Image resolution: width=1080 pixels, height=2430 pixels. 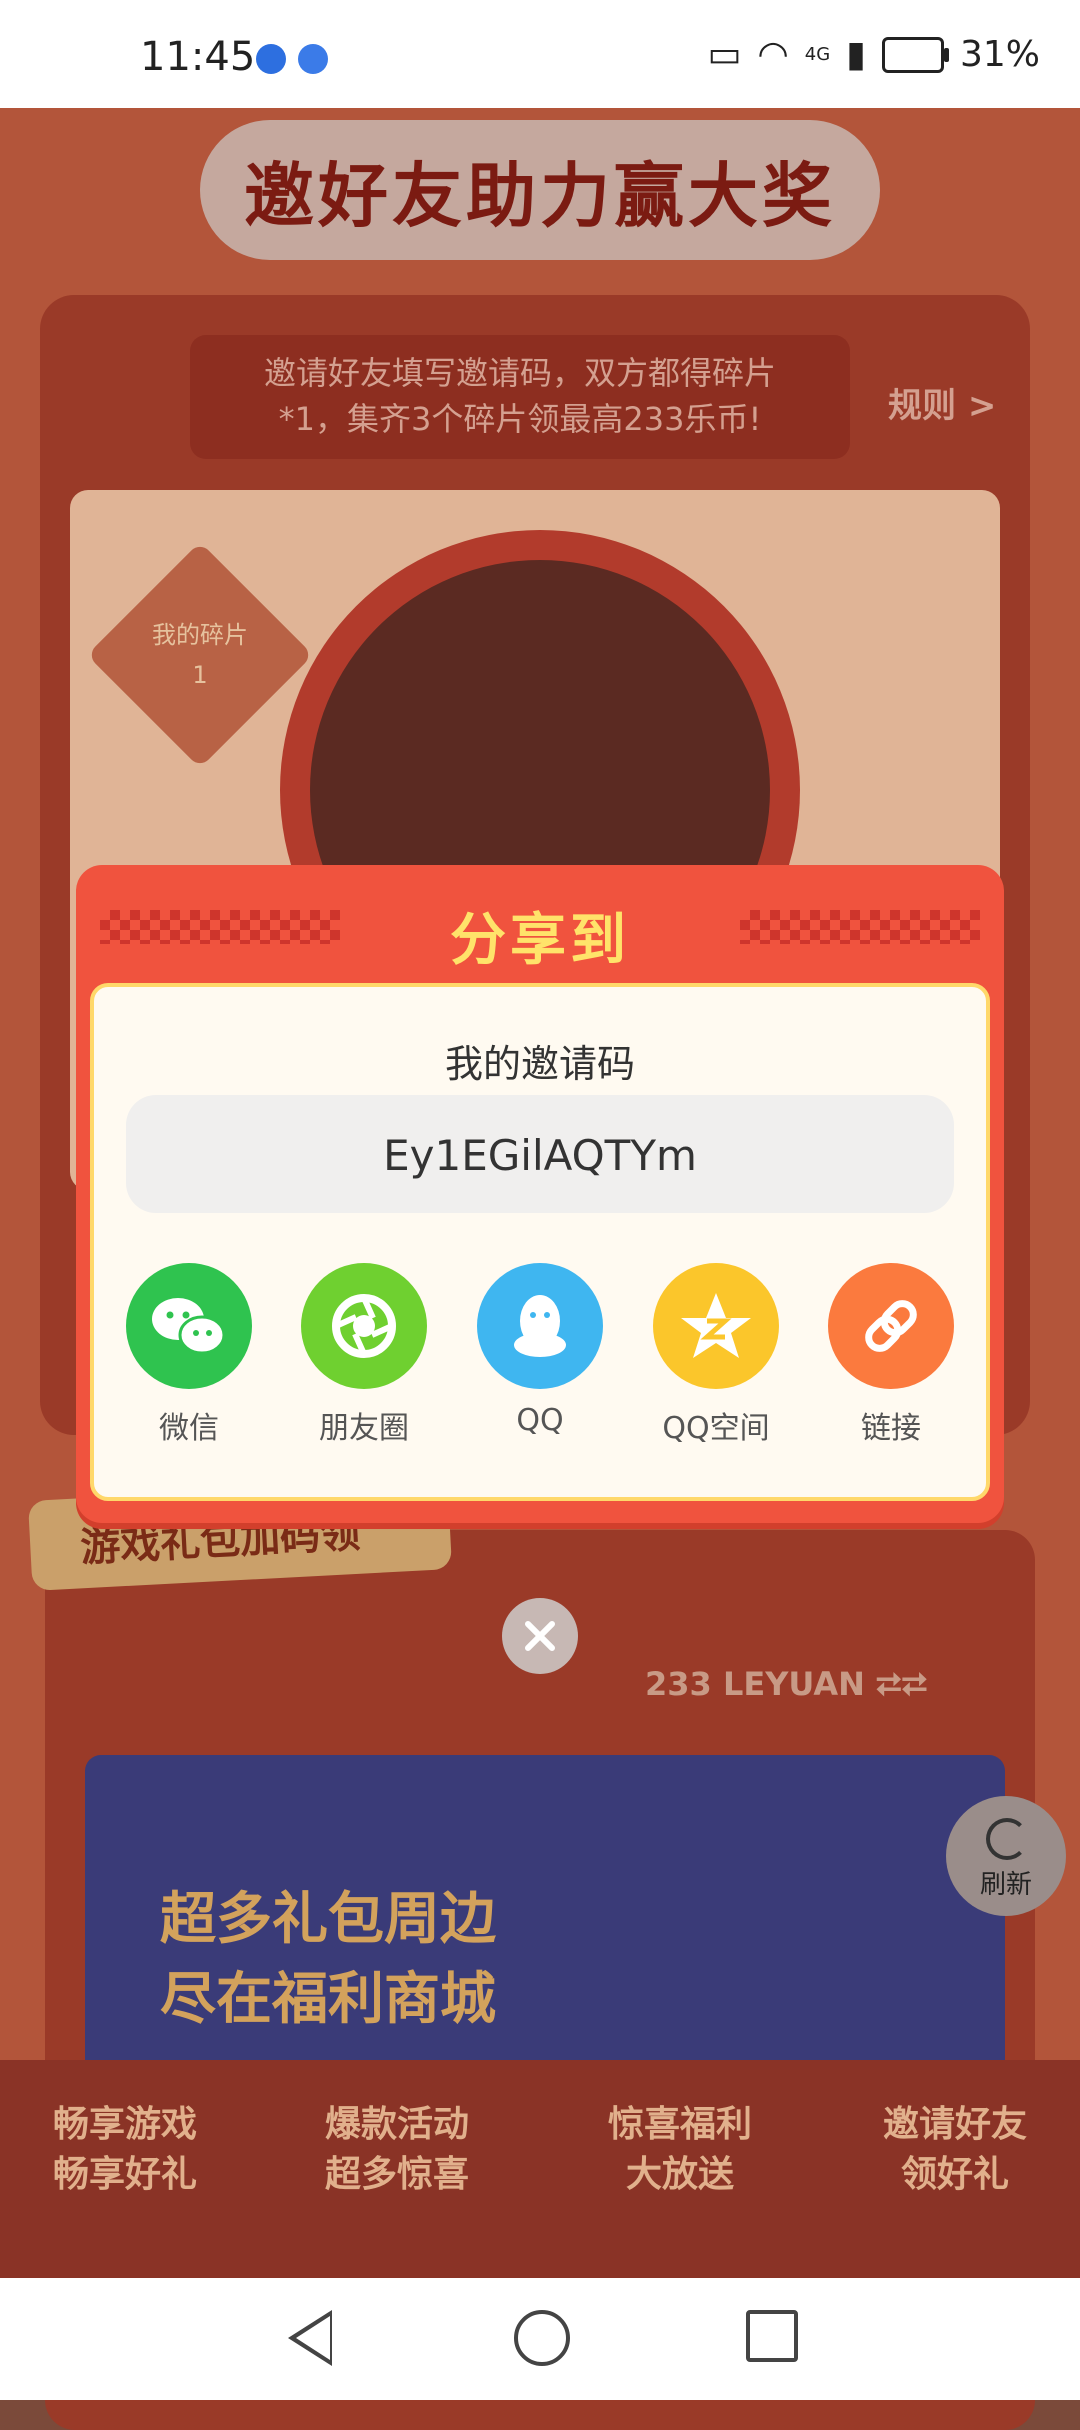 I want to click on battery-level: 31%, so click(x=999, y=54).